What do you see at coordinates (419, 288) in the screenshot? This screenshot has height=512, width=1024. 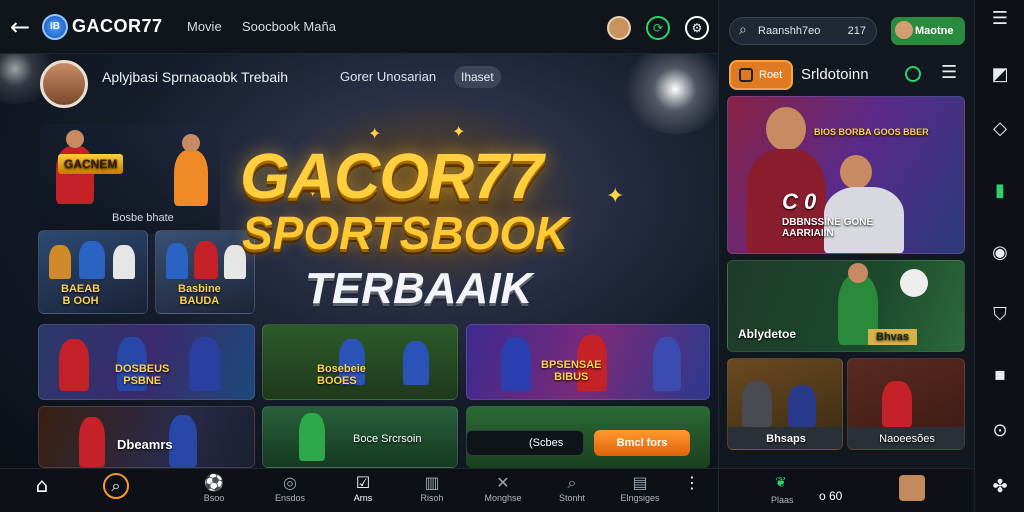 I see `headline-terbaik: TERBAAIK` at bounding box center [419, 288].